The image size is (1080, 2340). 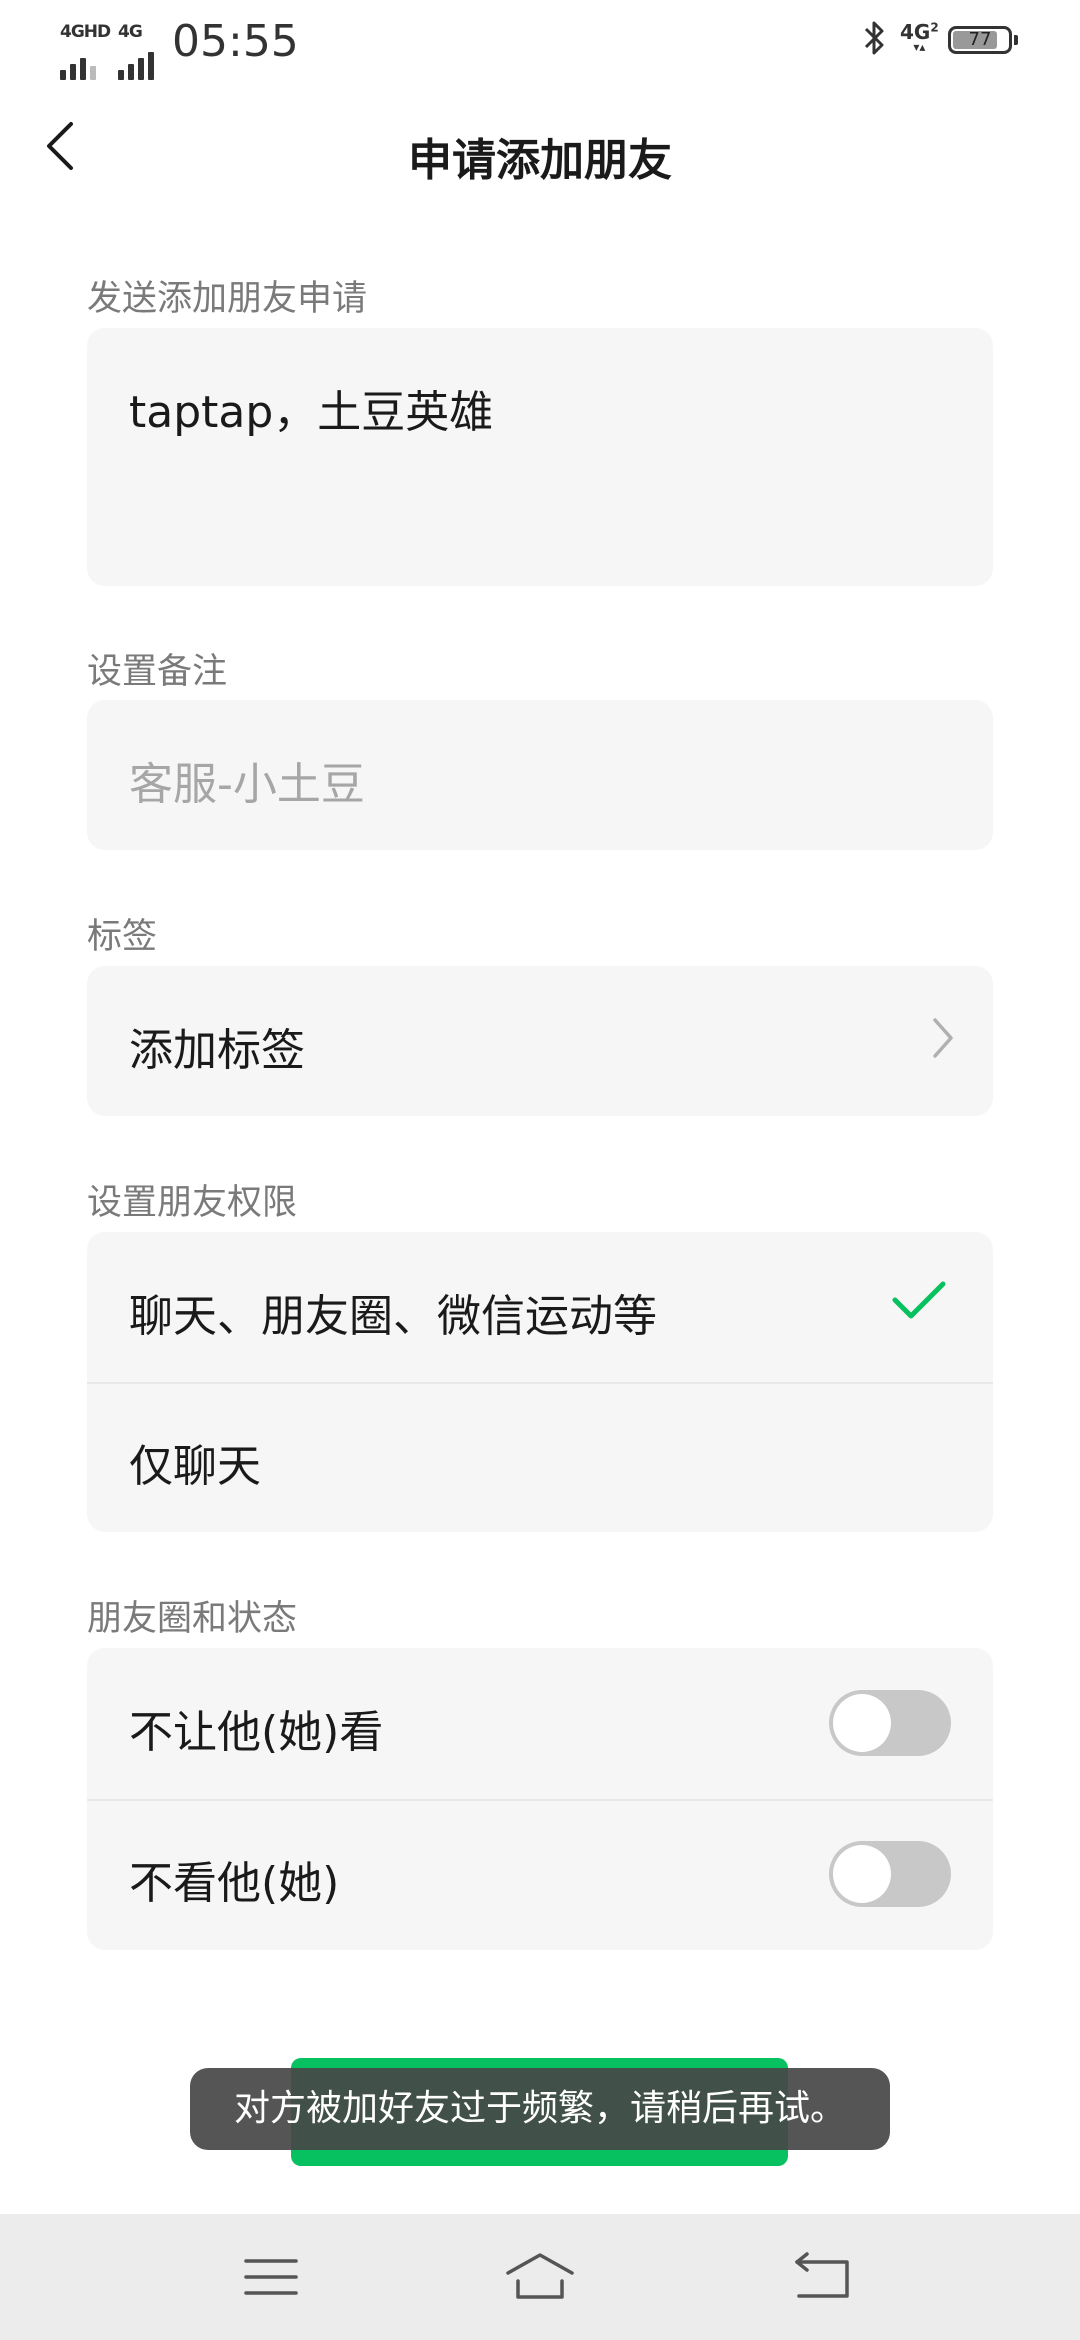 I want to click on battery-icon: 77, so click(x=983, y=40).